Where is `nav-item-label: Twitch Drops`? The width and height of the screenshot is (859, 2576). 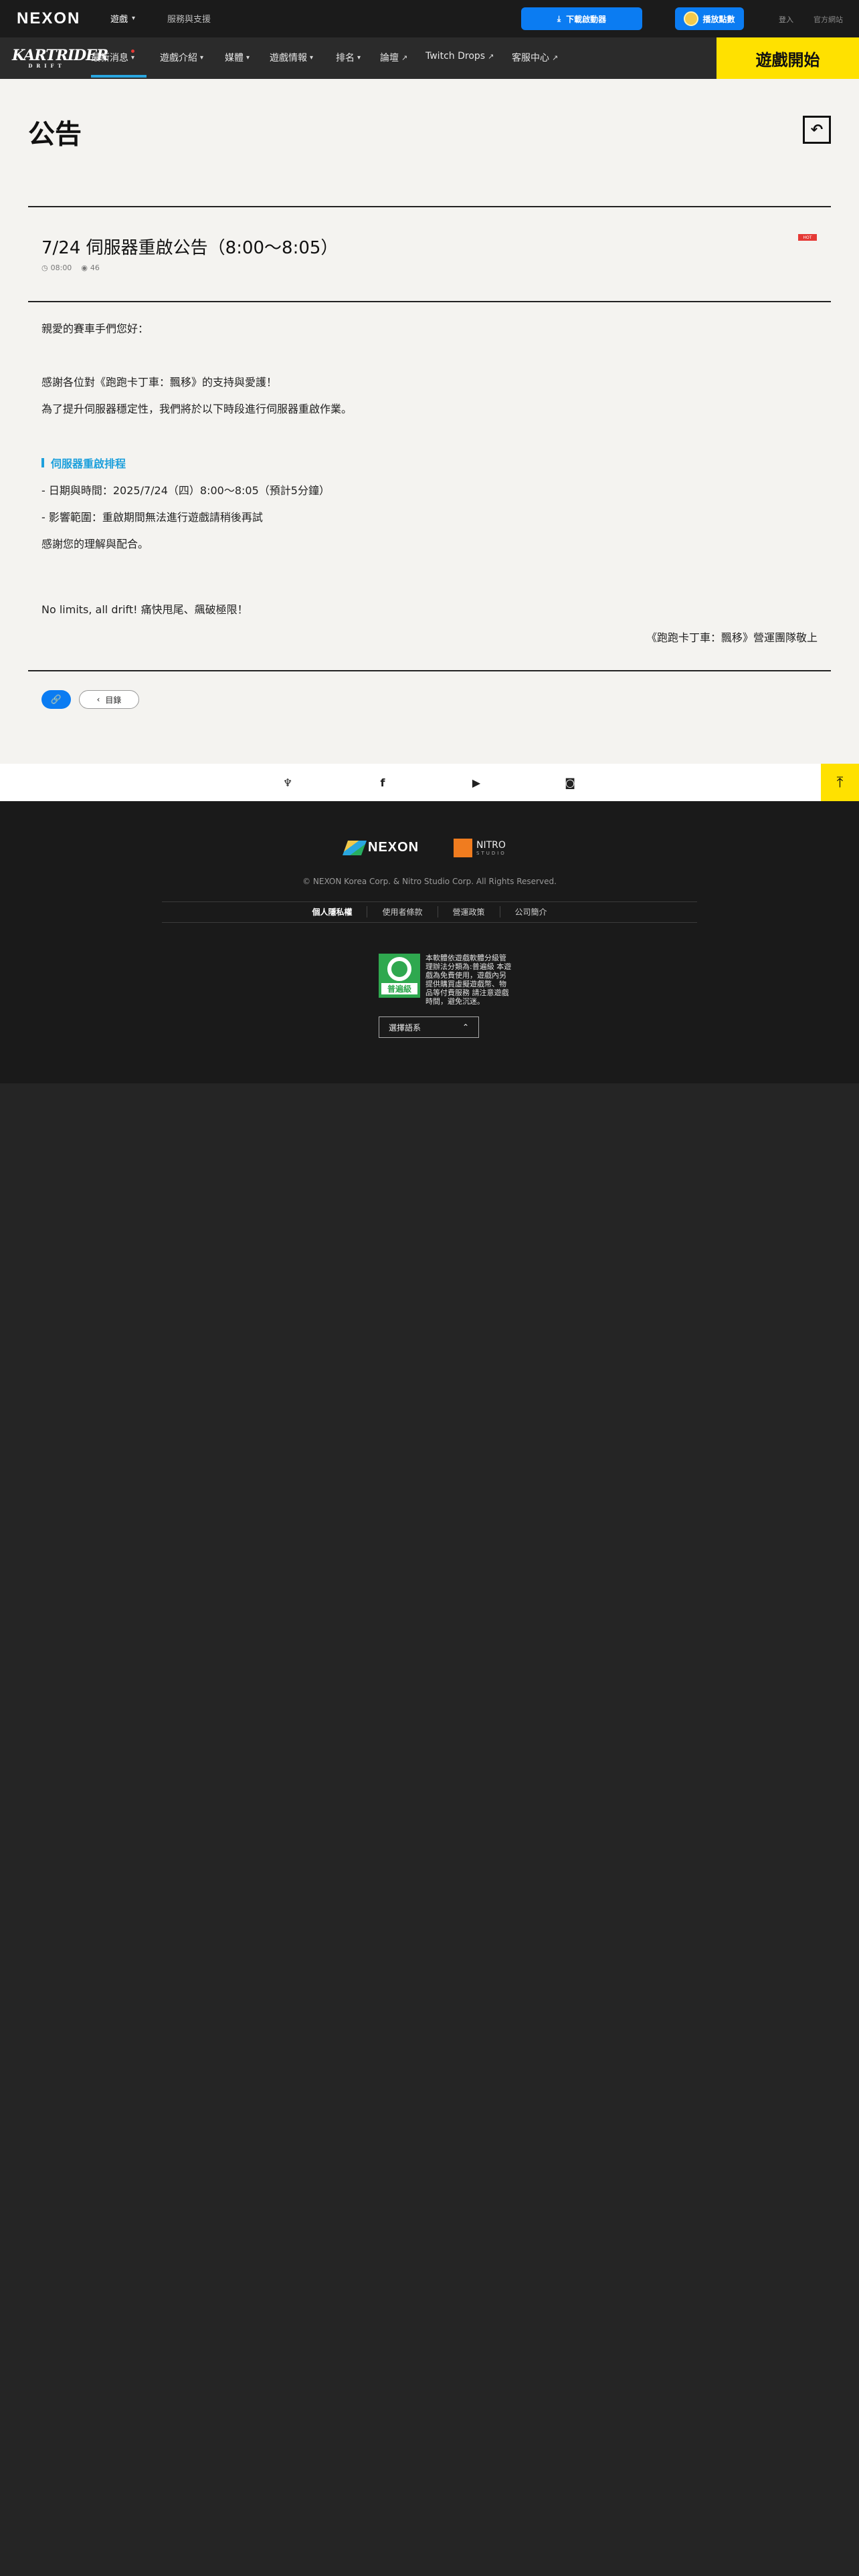 nav-item-label: Twitch Drops is located at coordinates (455, 56).